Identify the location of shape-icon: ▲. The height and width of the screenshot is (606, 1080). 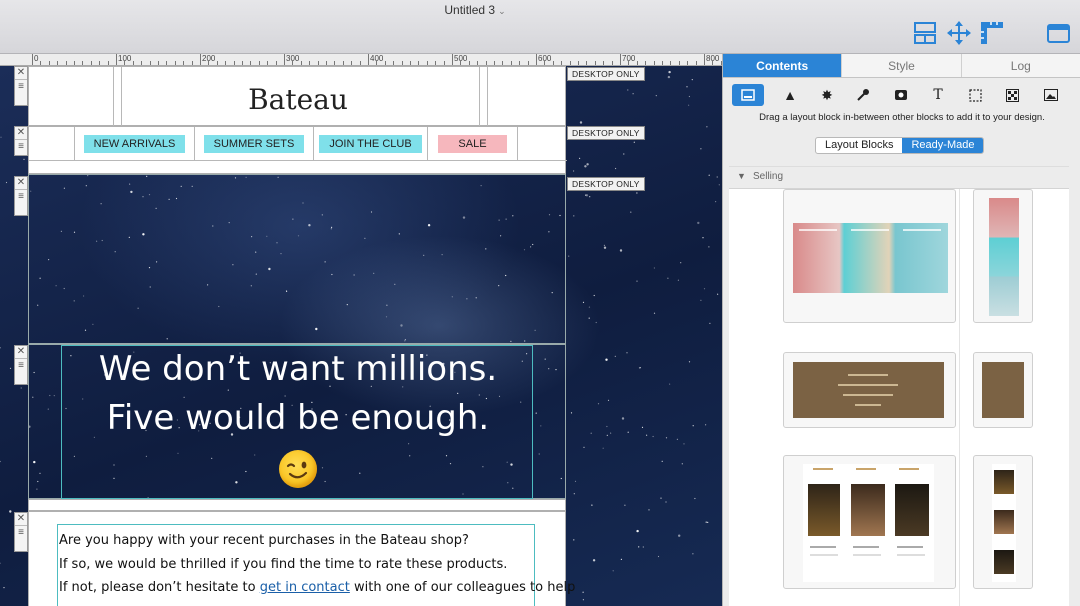
(790, 95).